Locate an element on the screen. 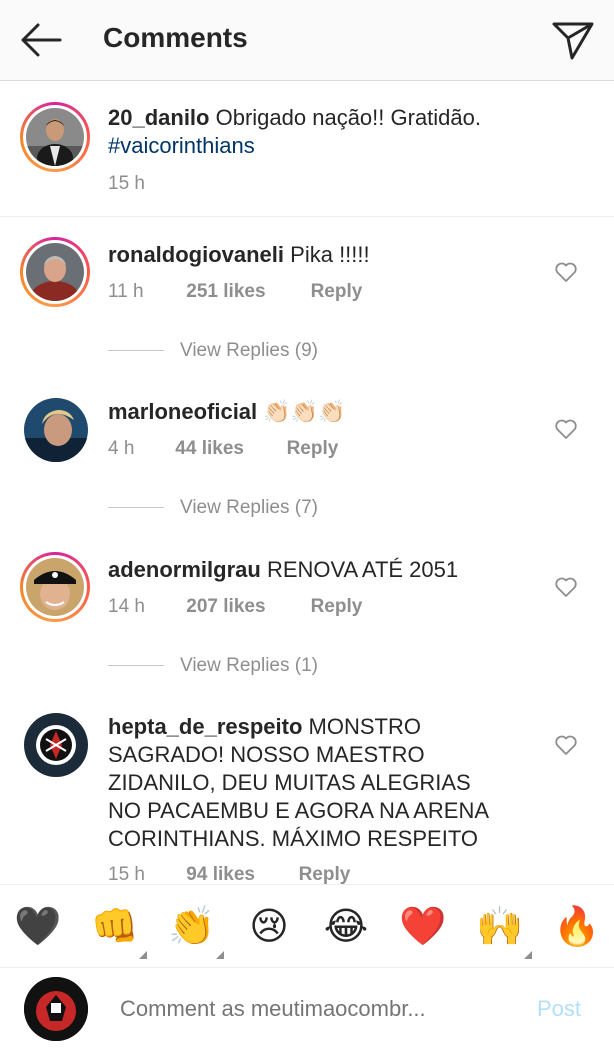  view-replies-link: View Replies (1) is located at coordinates (213, 666).